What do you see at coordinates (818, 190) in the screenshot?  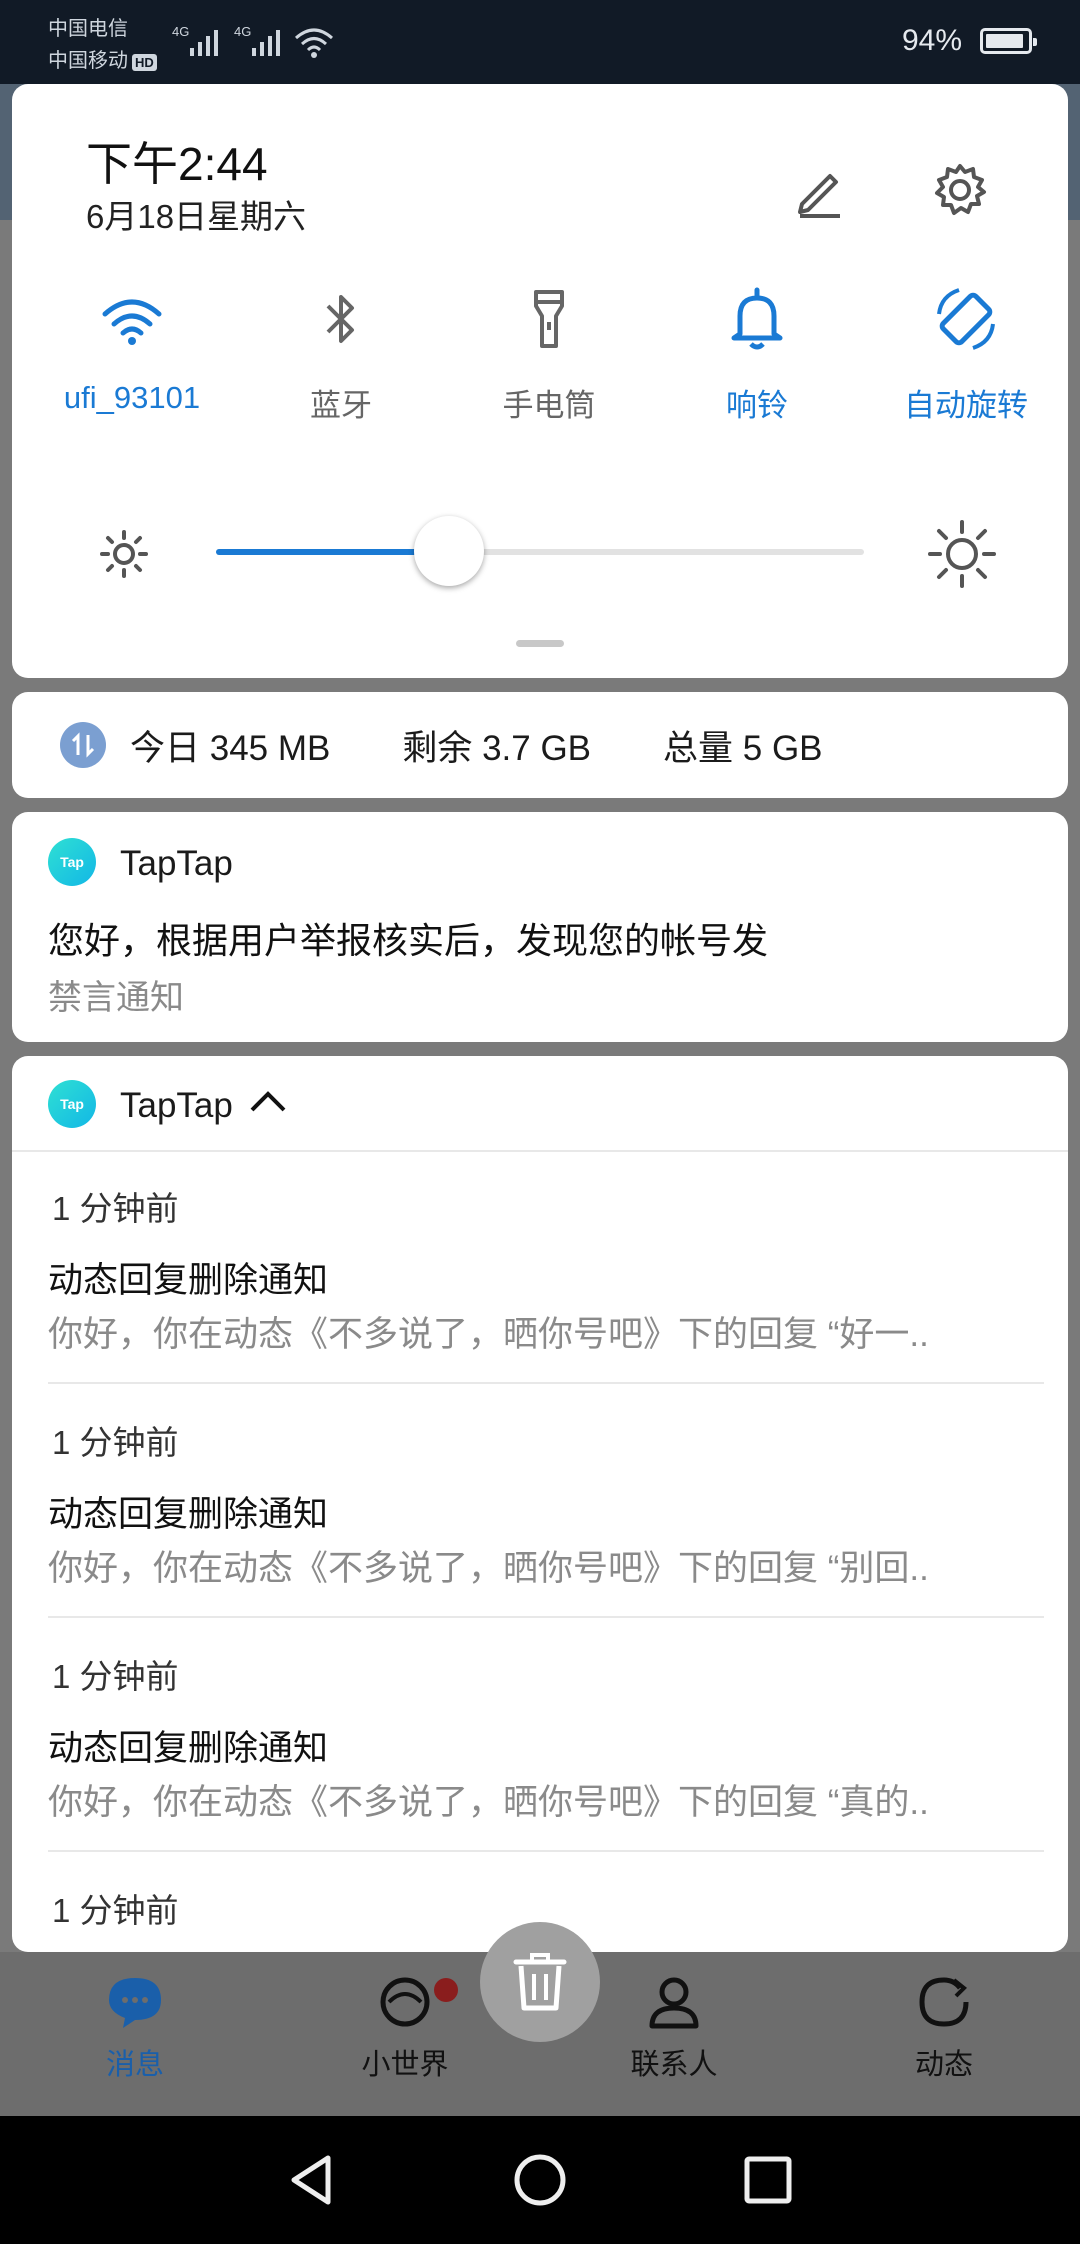 I see `pencil-icon` at bounding box center [818, 190].